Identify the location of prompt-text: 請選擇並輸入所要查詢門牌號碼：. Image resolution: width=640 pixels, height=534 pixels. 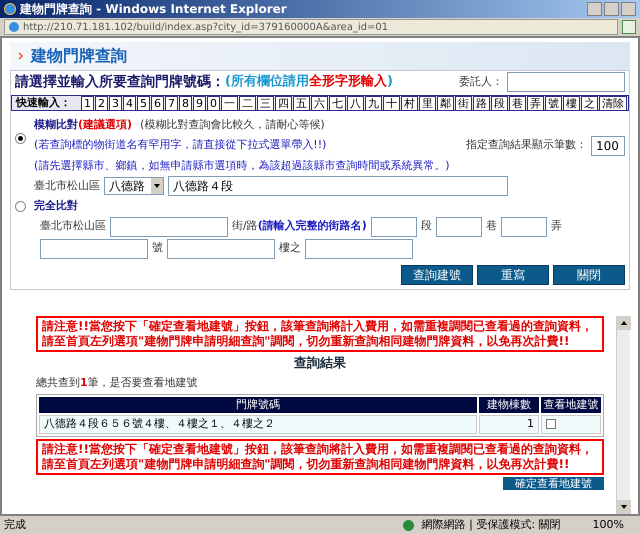
(120, 82).